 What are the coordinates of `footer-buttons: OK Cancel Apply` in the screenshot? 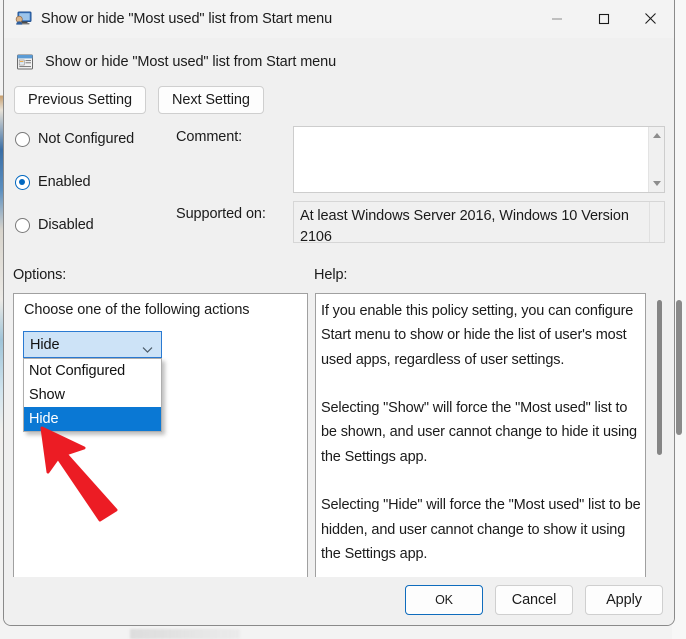 It's located at (534, 600).